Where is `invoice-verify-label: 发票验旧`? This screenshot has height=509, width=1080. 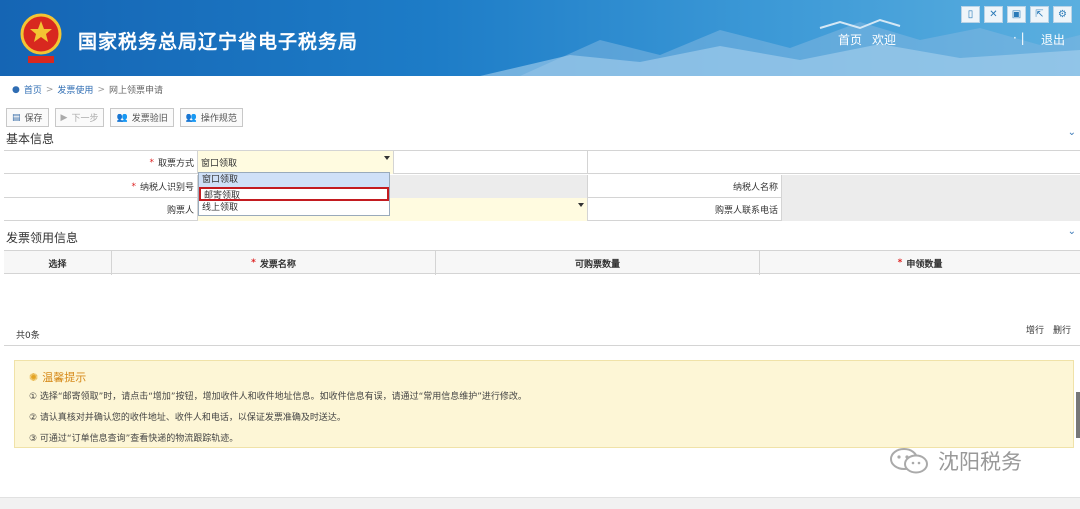
invoice-verify-label: 发票验旧 is located at coordinates (149, 119).